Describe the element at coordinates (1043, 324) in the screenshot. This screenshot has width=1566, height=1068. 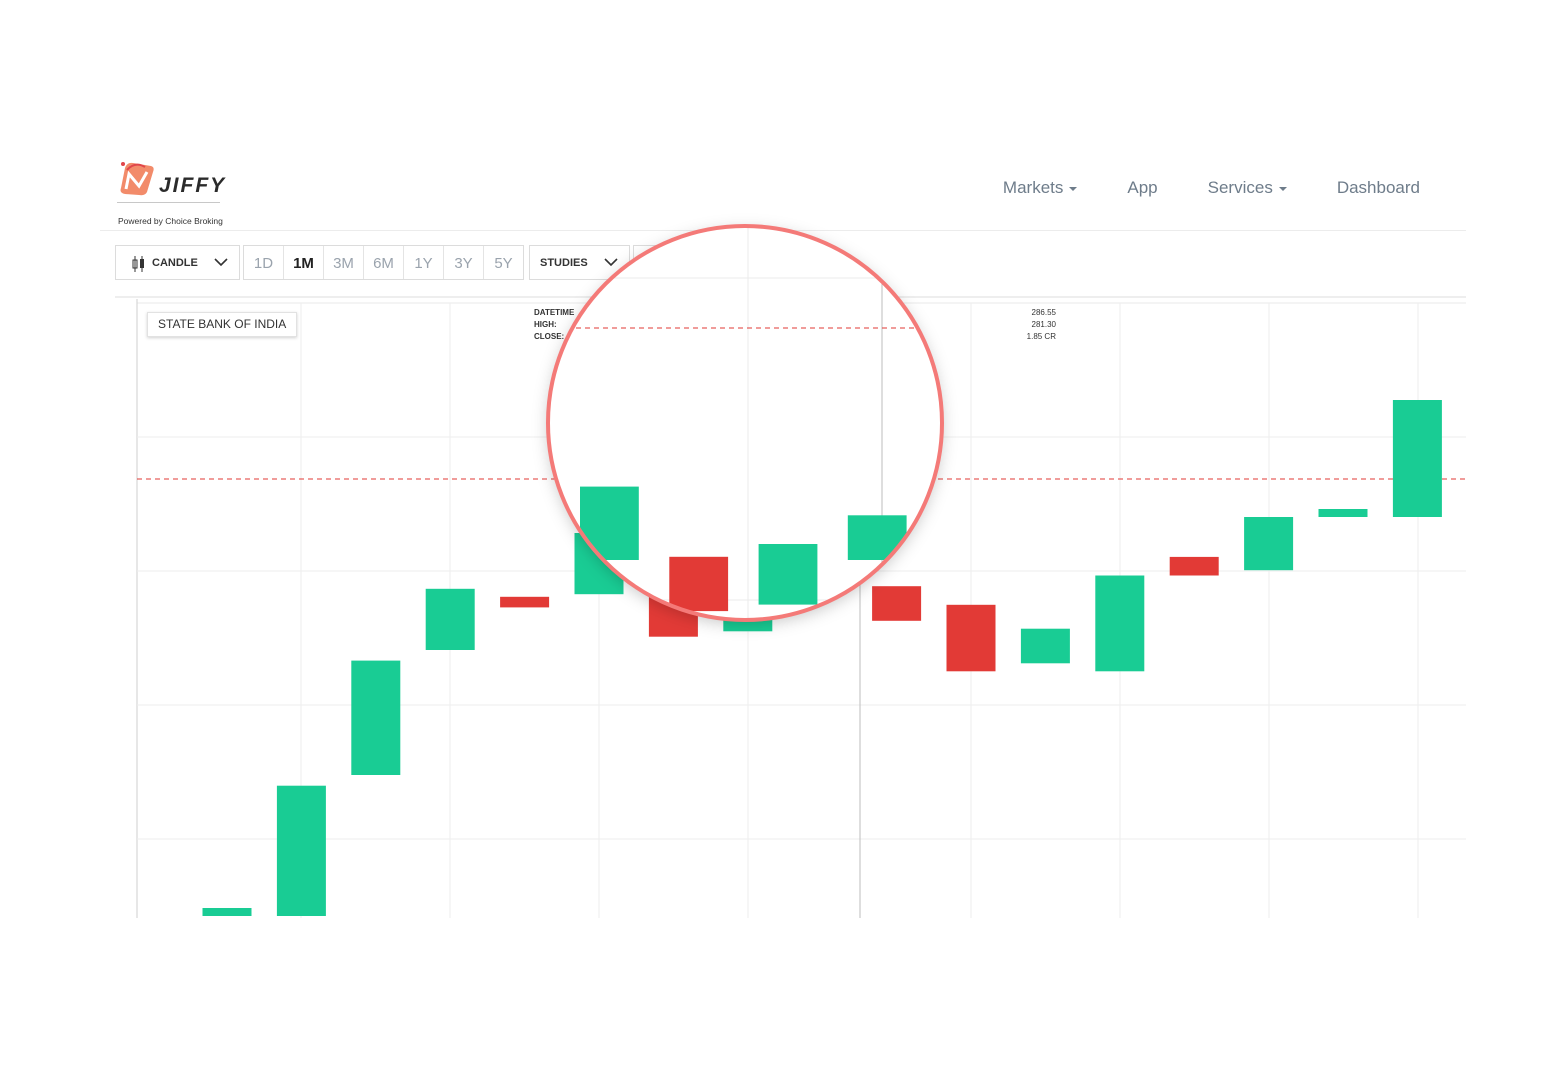
I see `info-value-high: 281.30` at that location.